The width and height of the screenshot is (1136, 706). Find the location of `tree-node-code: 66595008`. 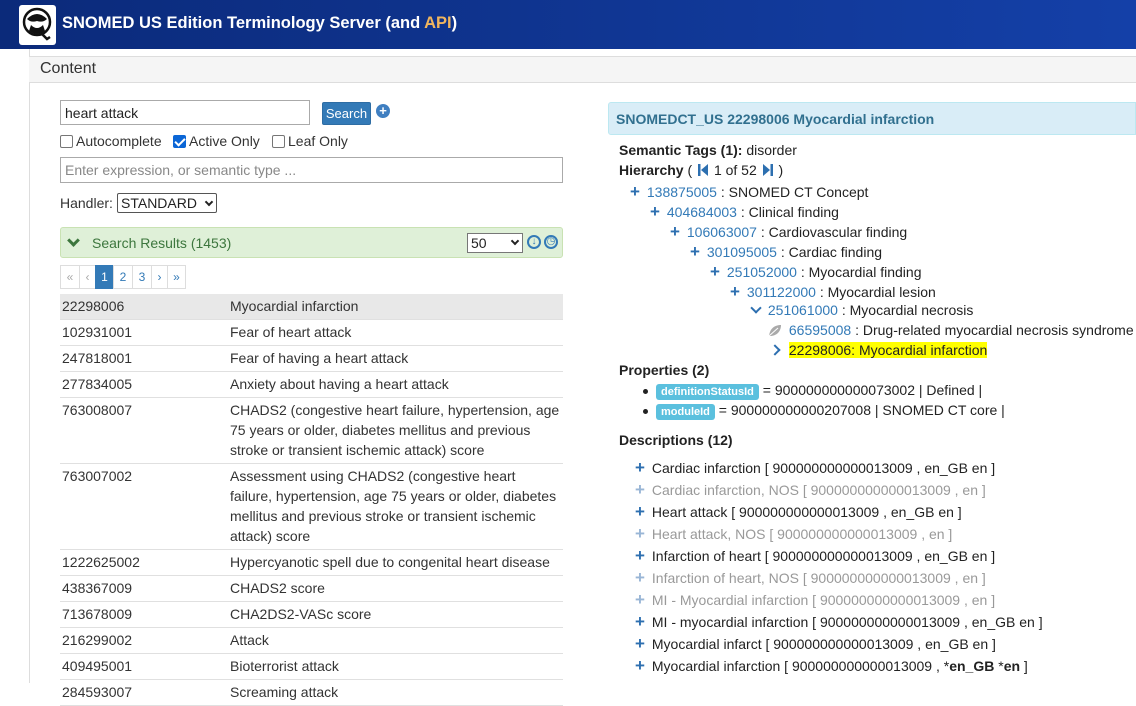

tree-node-code: 66595008 is located at coordinates (820, 330).